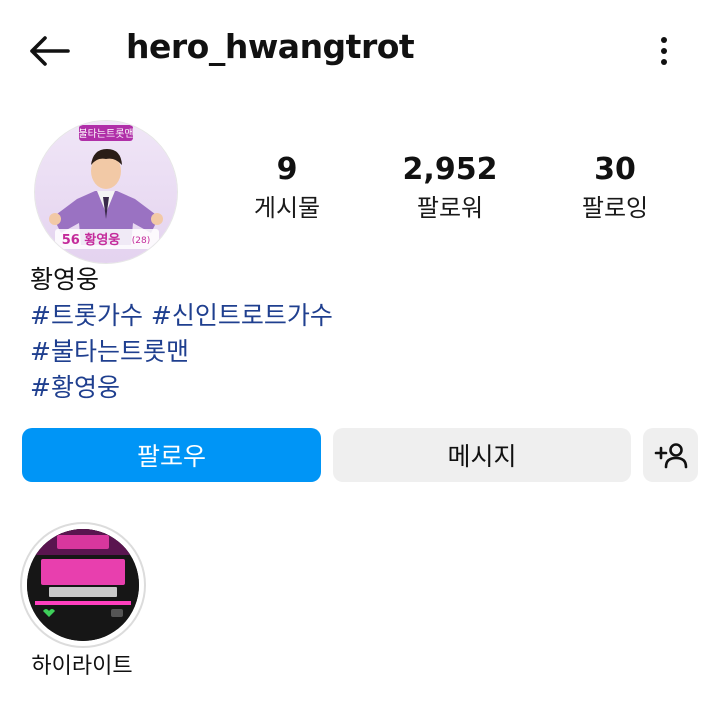  I want to click on add-user-button, so click(670, 455).